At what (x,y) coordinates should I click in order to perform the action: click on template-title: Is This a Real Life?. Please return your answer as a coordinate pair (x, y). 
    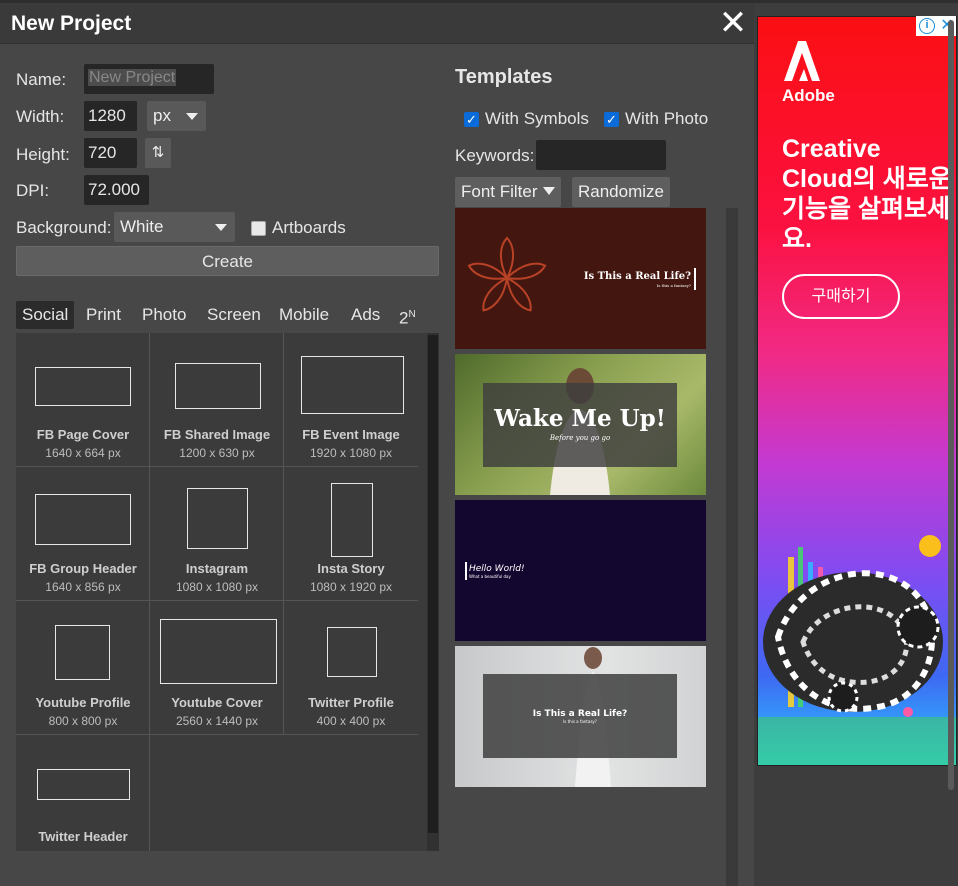
    Looking at the image, I should click on (637, 276).